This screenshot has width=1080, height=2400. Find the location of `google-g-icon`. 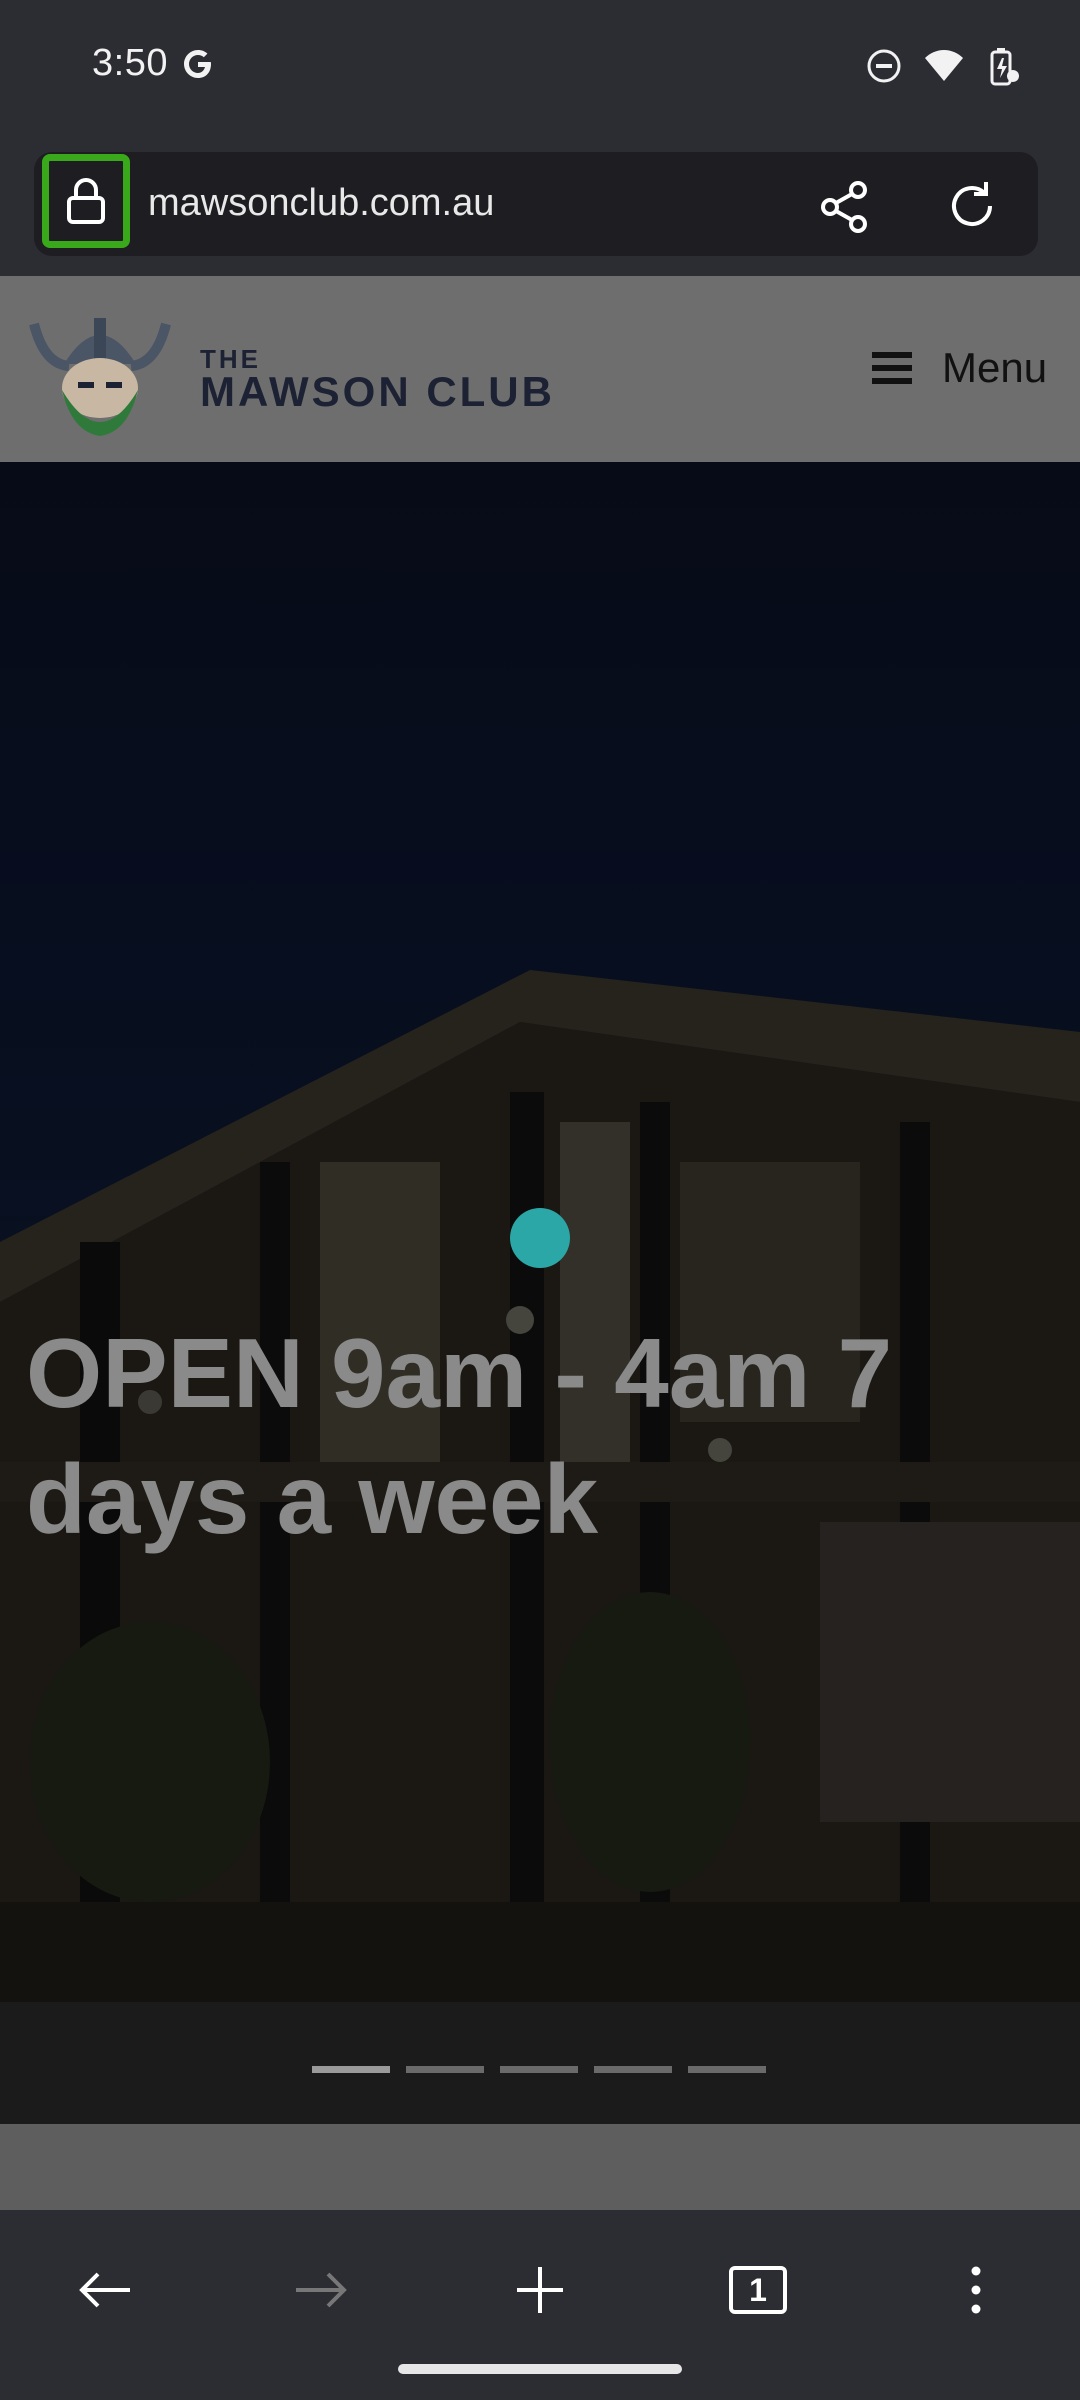

google-g-icon is located at coordinates (197, 64).